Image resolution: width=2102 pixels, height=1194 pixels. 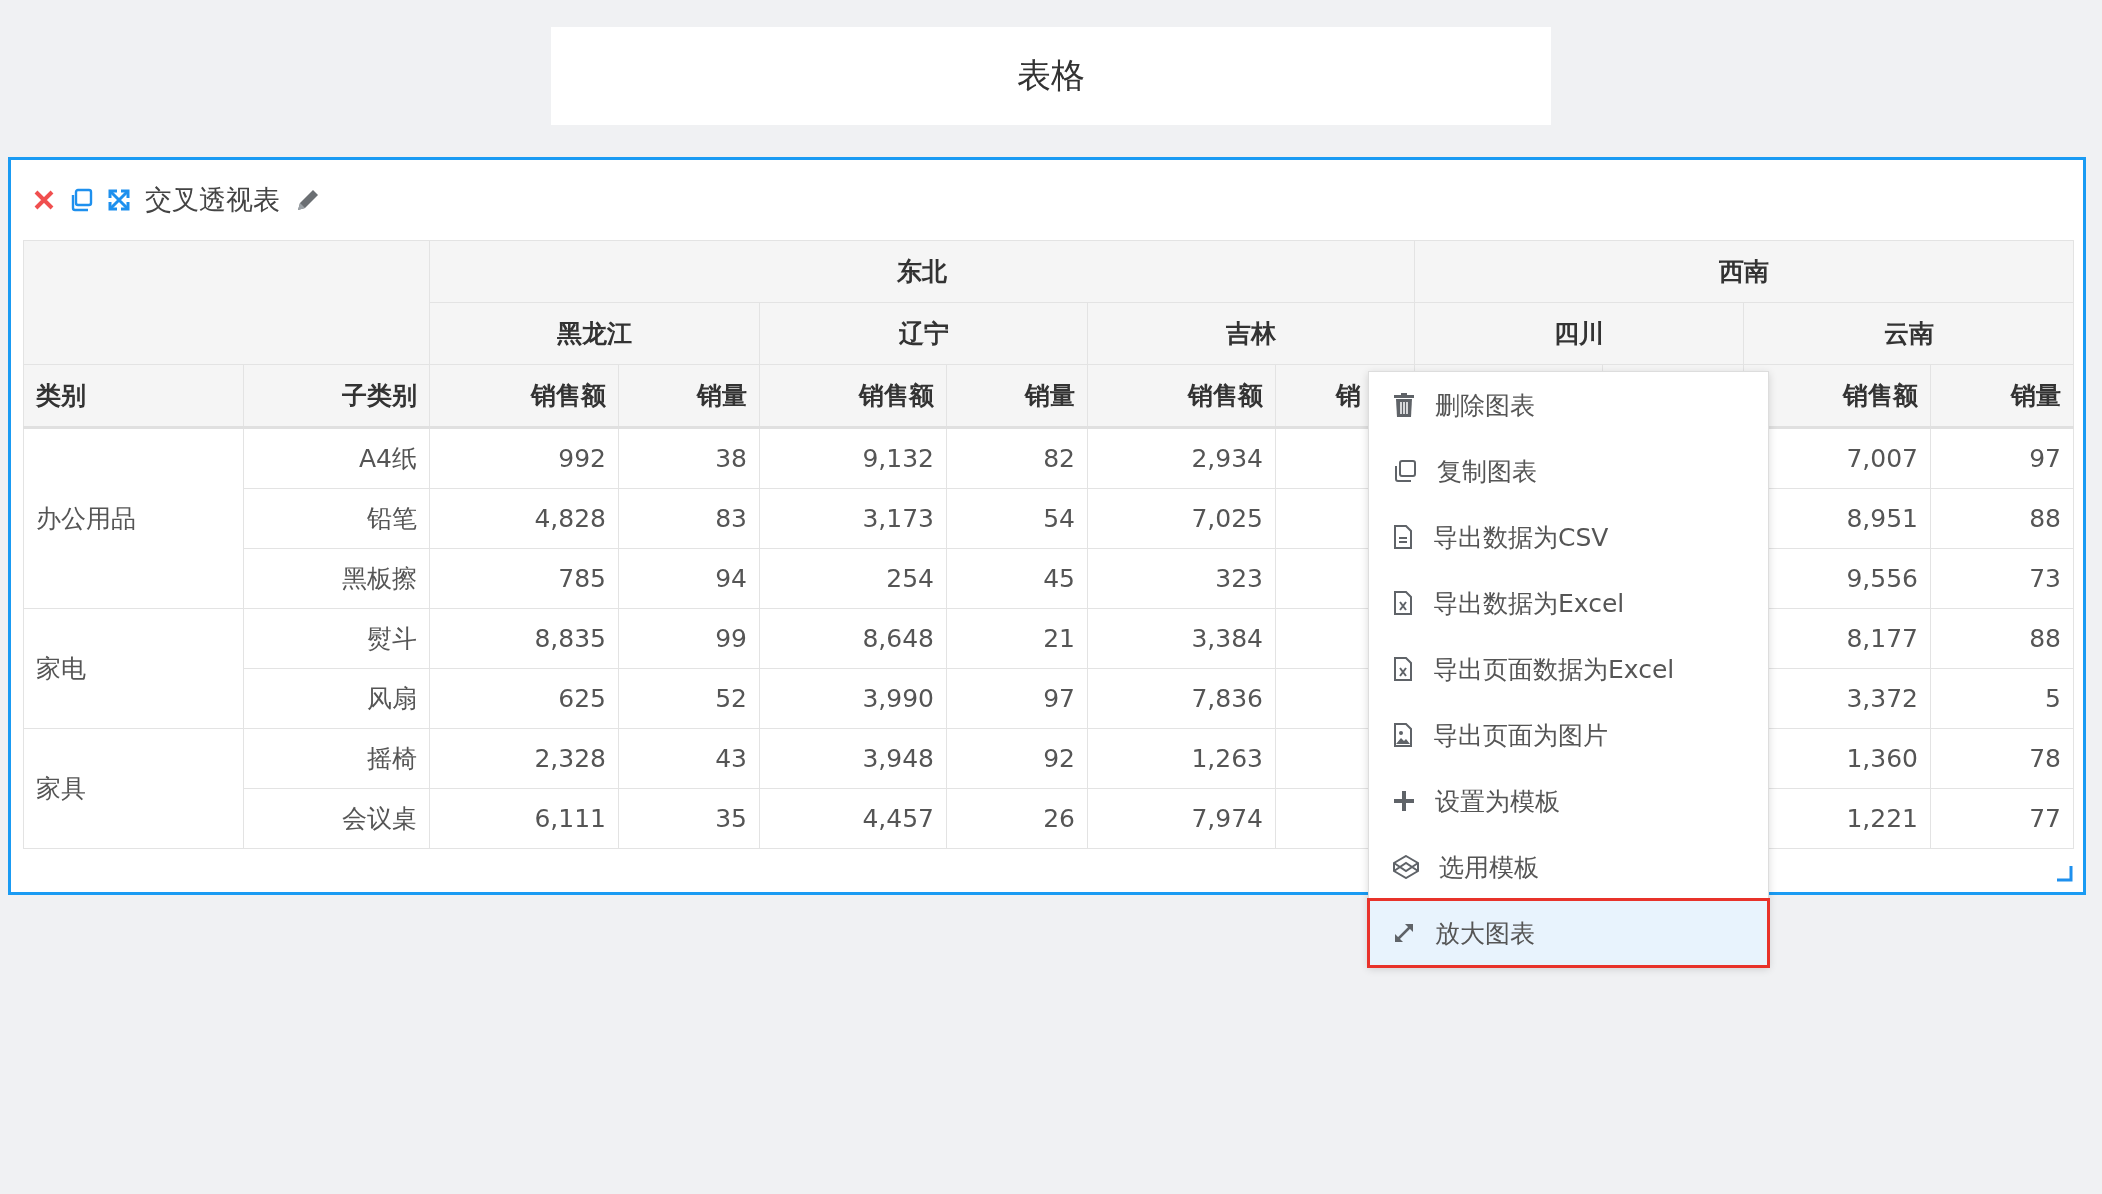 What do you see at coordinates (1181, 518) in the screenshot?
I see `table-cell: 7,025` at bounding box center [1181, 518].